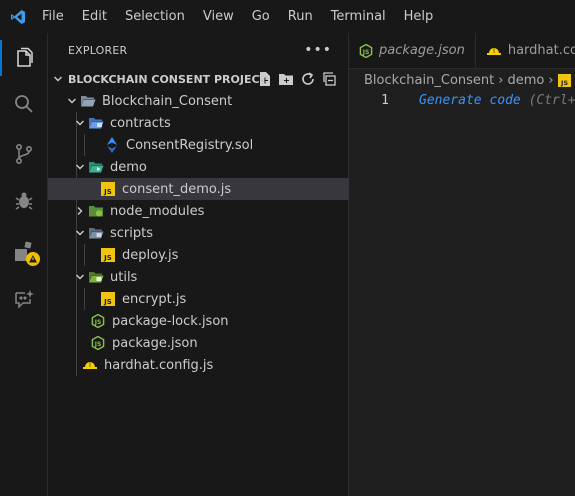  Describe the element at coordinates (168, 79) in the screenshot. I see `project-name: BLOCKCHAIN CONSENT PROJECT` at that location.